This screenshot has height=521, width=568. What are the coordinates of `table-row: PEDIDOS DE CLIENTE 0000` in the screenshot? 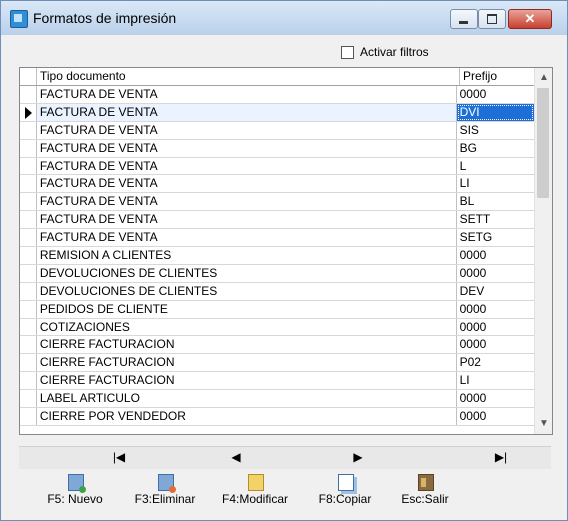 It's located at (277, 309).